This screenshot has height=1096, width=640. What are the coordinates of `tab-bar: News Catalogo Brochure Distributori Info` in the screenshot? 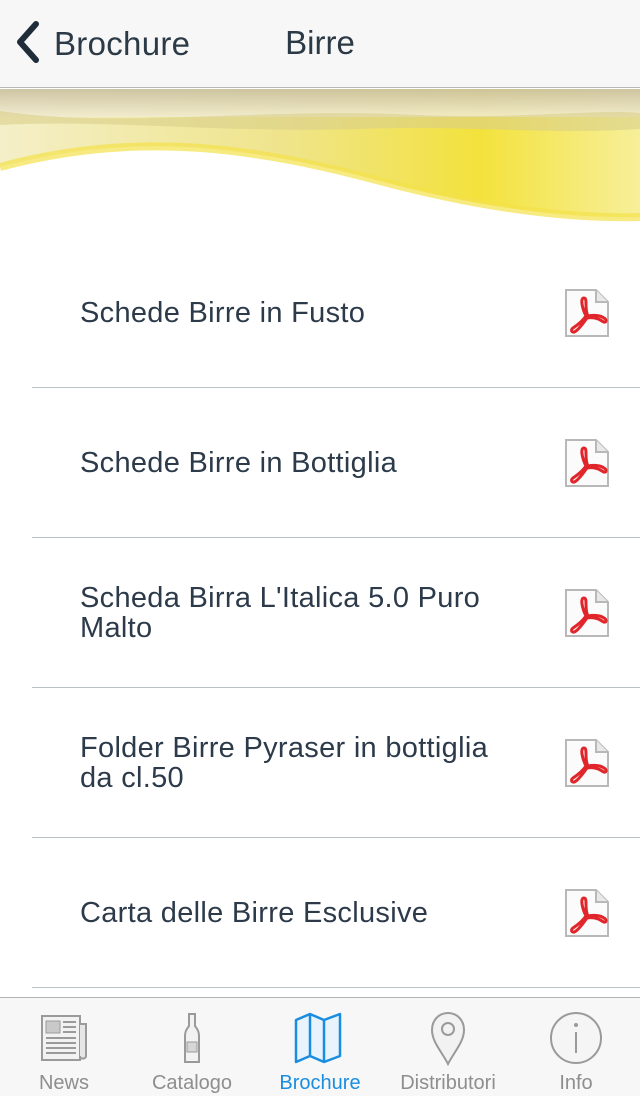 It's located at (320, 1046).